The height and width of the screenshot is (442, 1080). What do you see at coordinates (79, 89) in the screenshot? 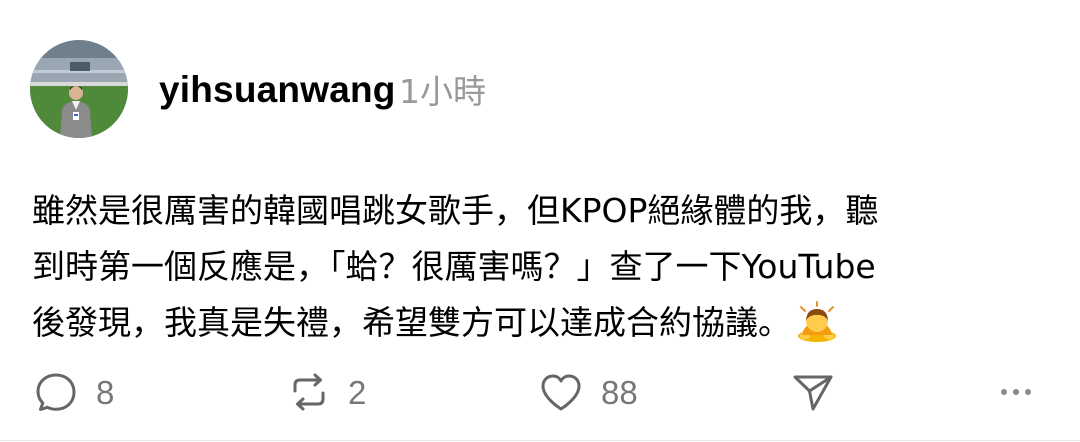
I see `avatar` at bounding box center [79, 89].